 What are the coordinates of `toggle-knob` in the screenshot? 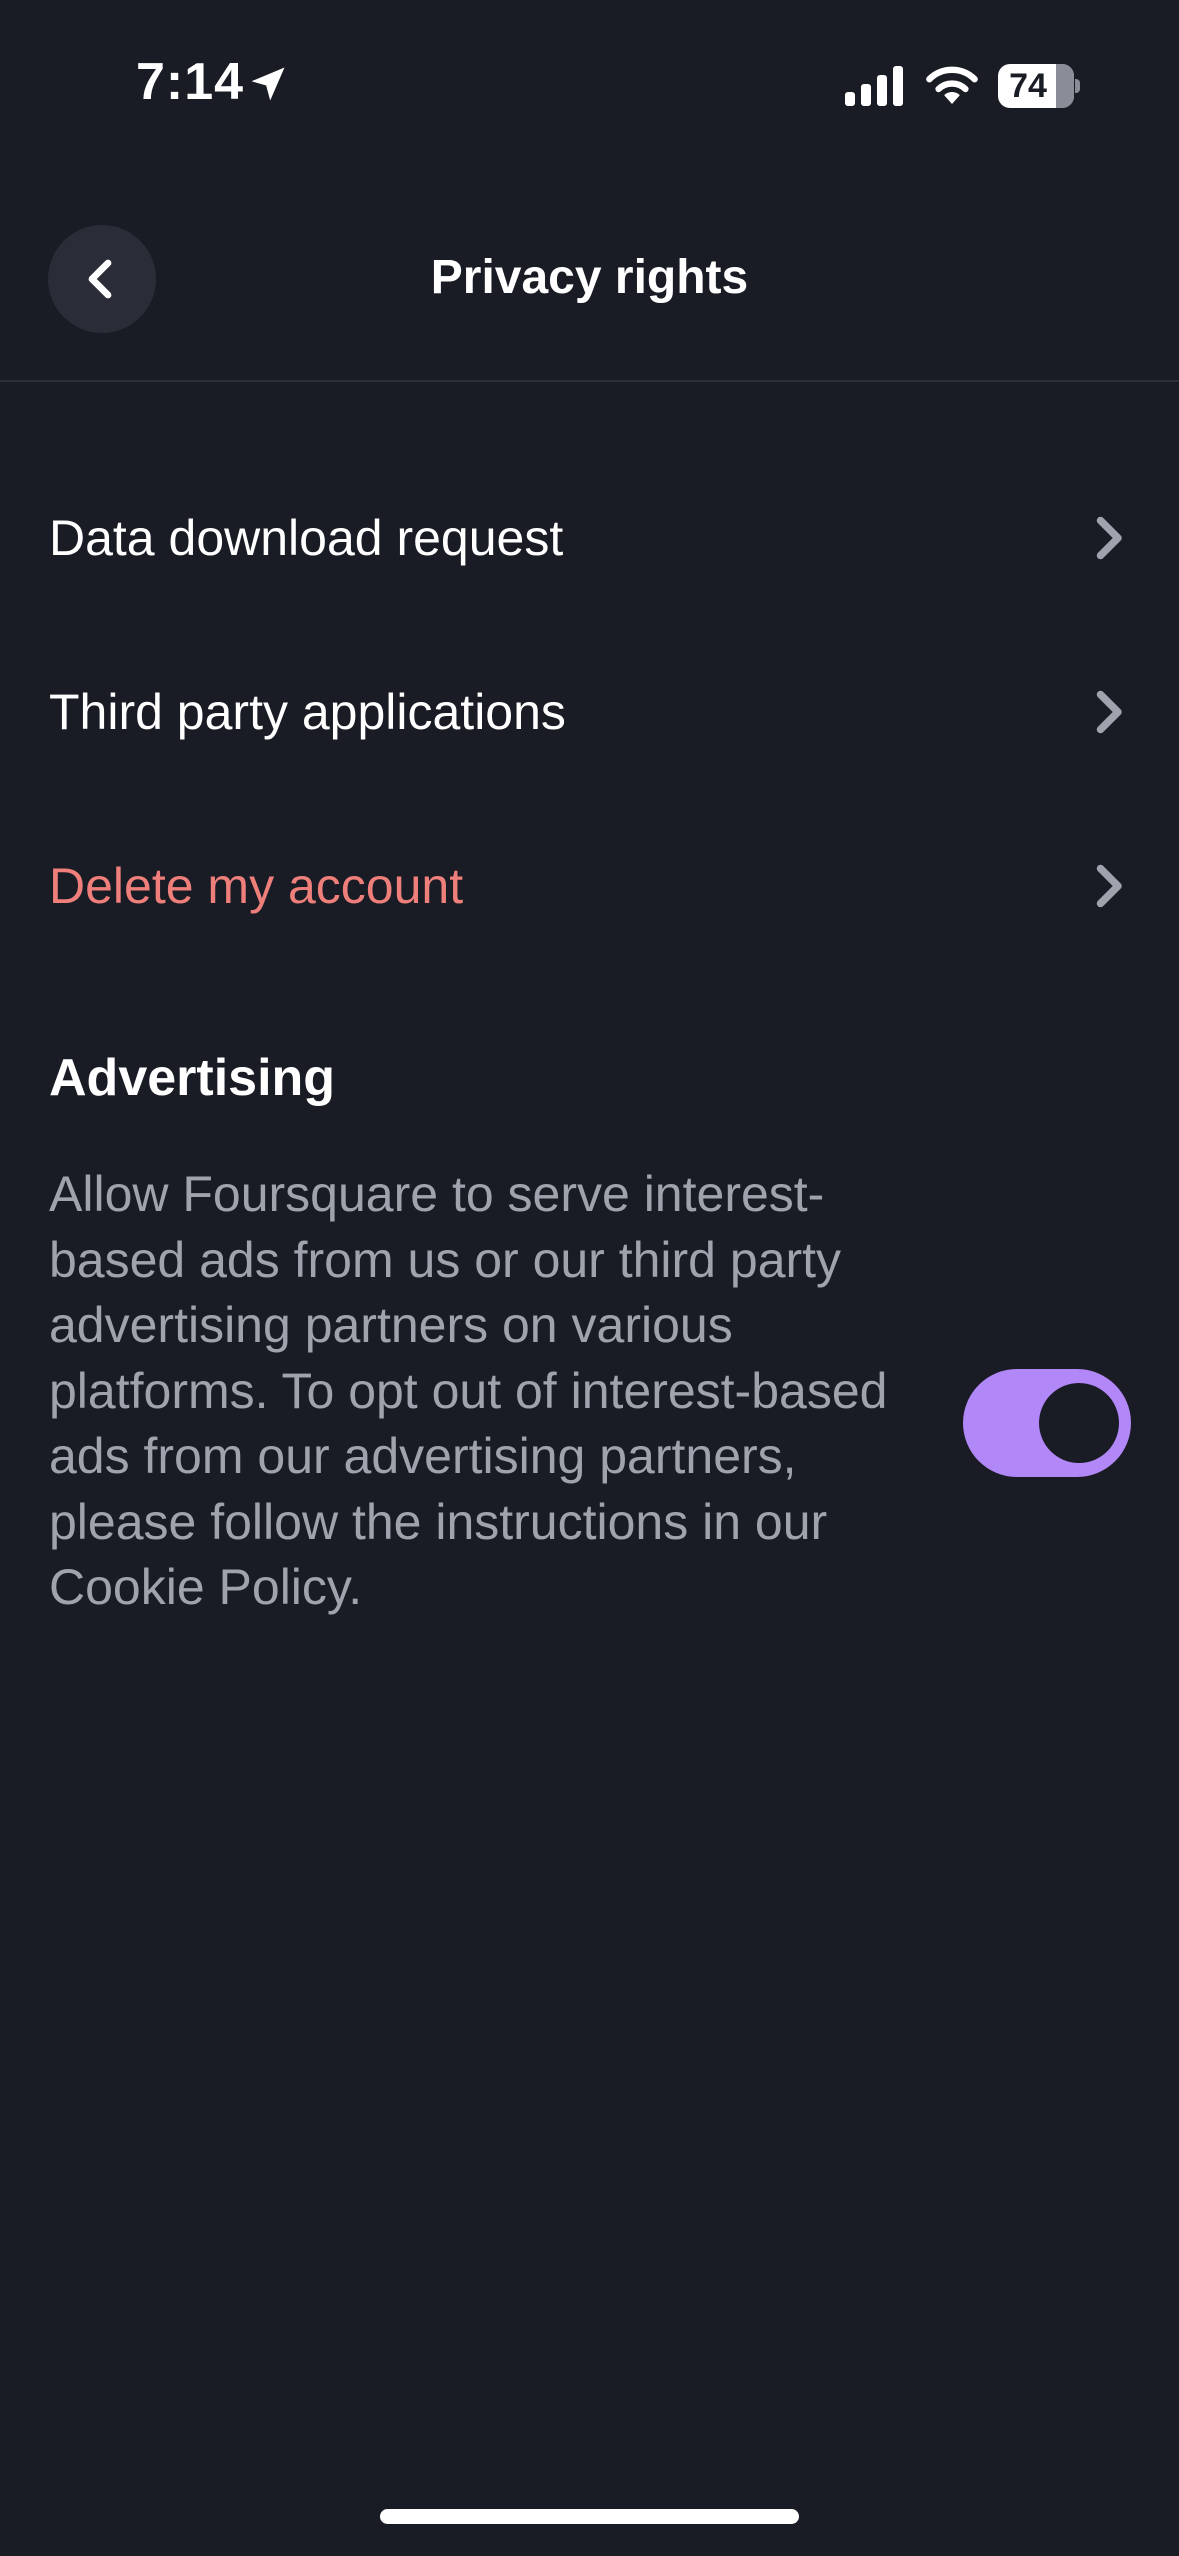 It's located at (1079, 1423).